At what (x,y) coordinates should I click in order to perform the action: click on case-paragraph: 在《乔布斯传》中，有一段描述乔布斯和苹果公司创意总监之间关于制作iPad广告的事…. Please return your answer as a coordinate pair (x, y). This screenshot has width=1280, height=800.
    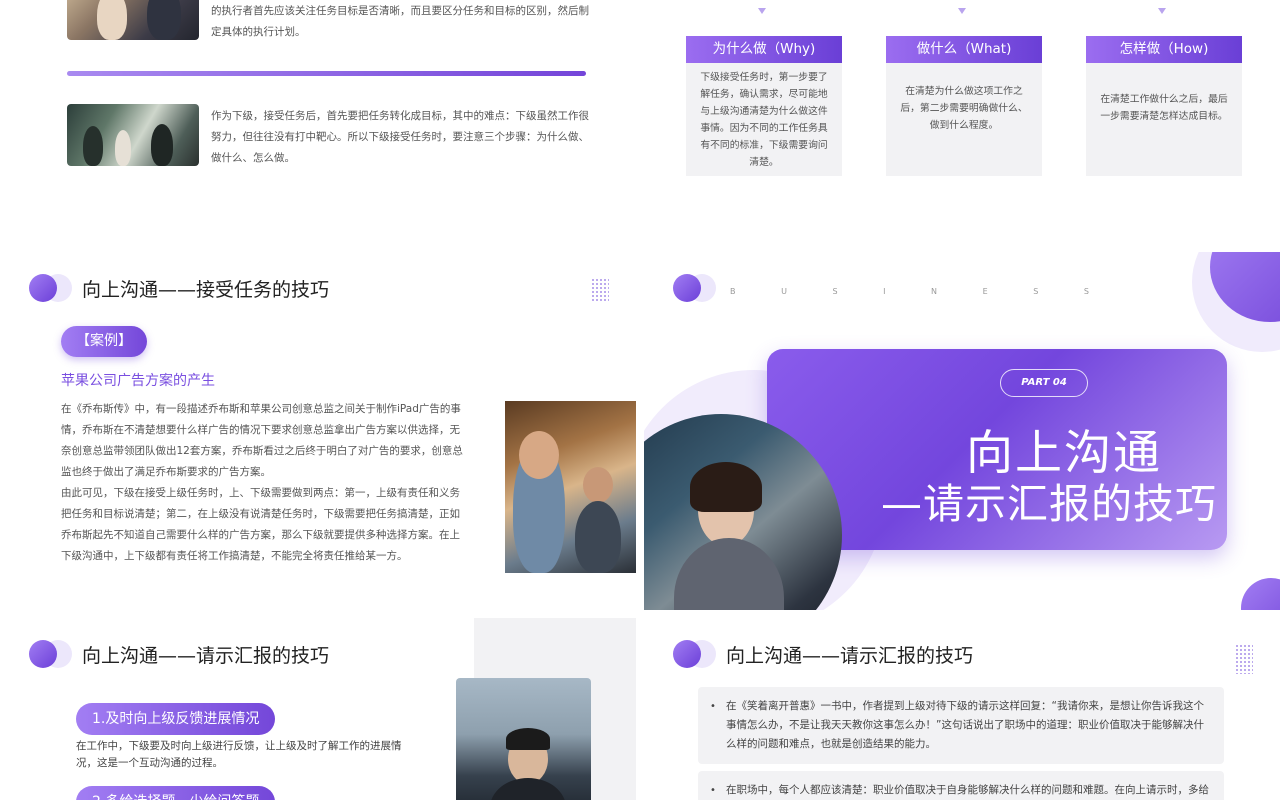
    Looking at the image, I should click on (262, 440).